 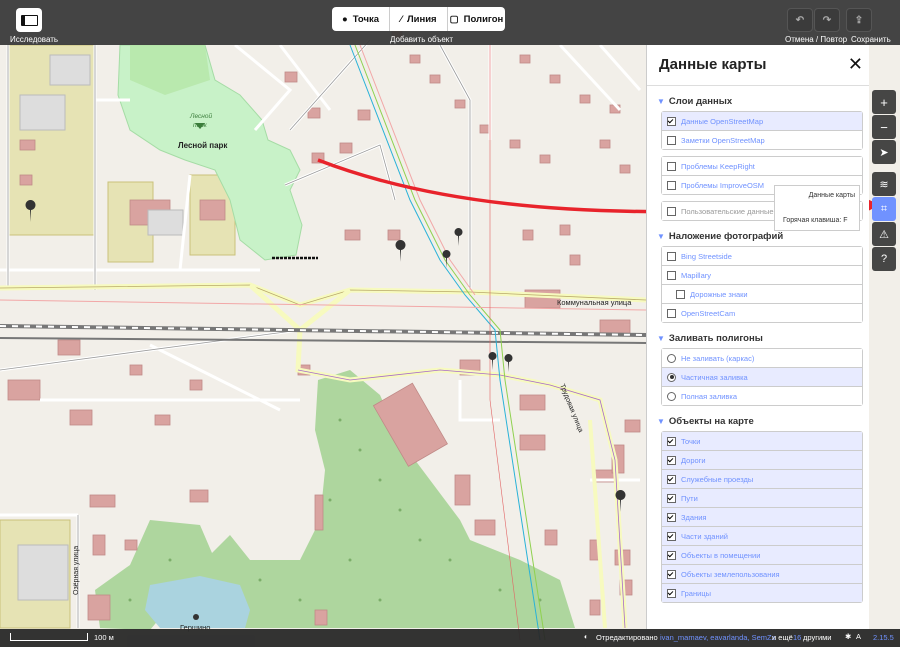 I want to click on location-arrow-icon: ➤, so click(x=884, y=152).